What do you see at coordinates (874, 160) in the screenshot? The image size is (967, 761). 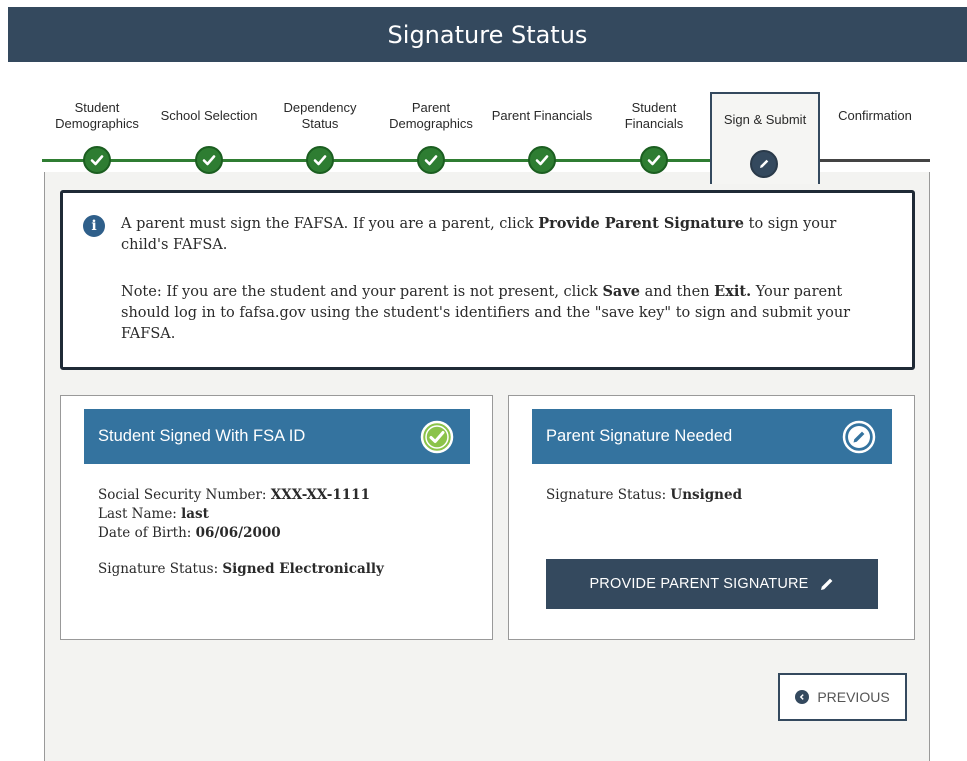 I see `progress-line-remaining` at bounding box center [874, 160].